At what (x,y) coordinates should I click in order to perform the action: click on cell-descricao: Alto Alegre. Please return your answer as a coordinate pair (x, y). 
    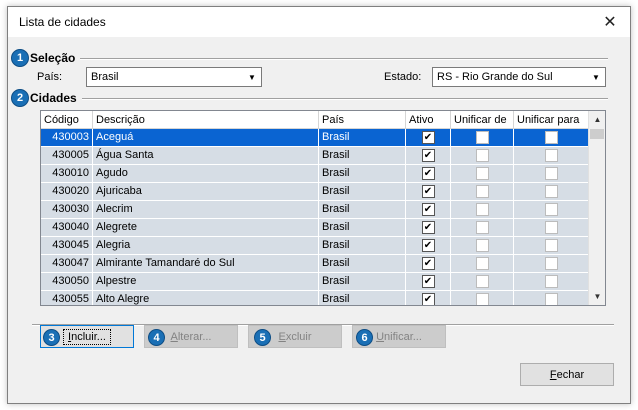
    Looking at the image, I should click on (206, 298).